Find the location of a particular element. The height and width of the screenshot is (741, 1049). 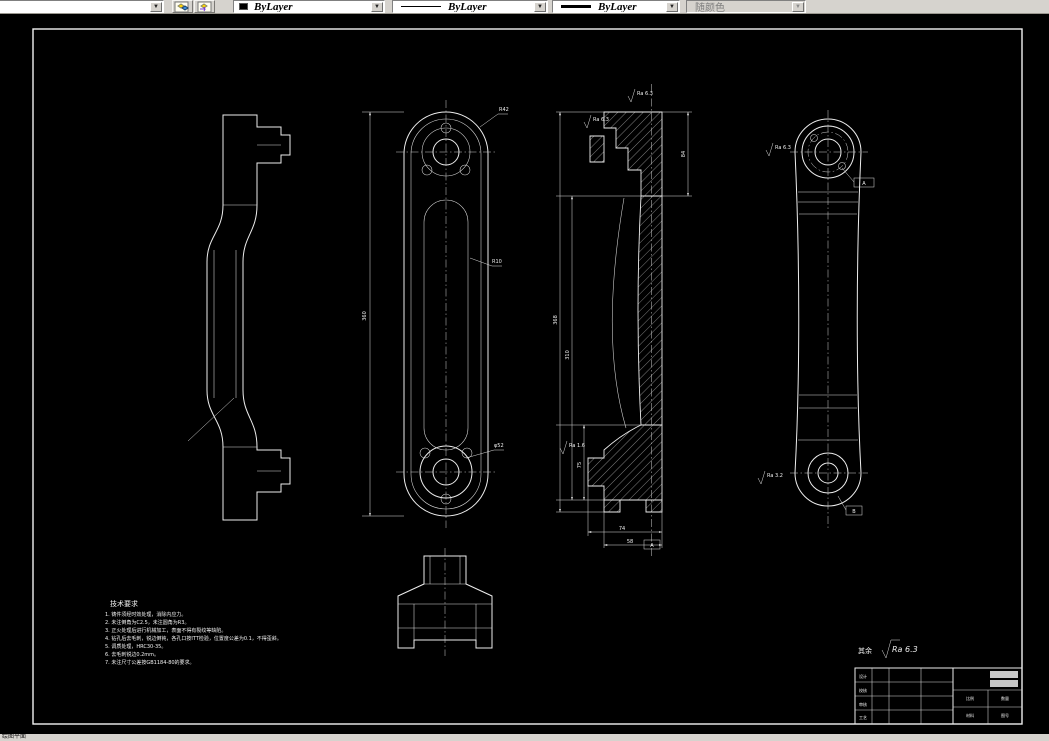

tech-item: 4. 钻孔后去毛刺，锐边倒钝，各孔口按ITT检验，位置度公差为0.1，不得歪斜。 is located at coordinates (193, 638).